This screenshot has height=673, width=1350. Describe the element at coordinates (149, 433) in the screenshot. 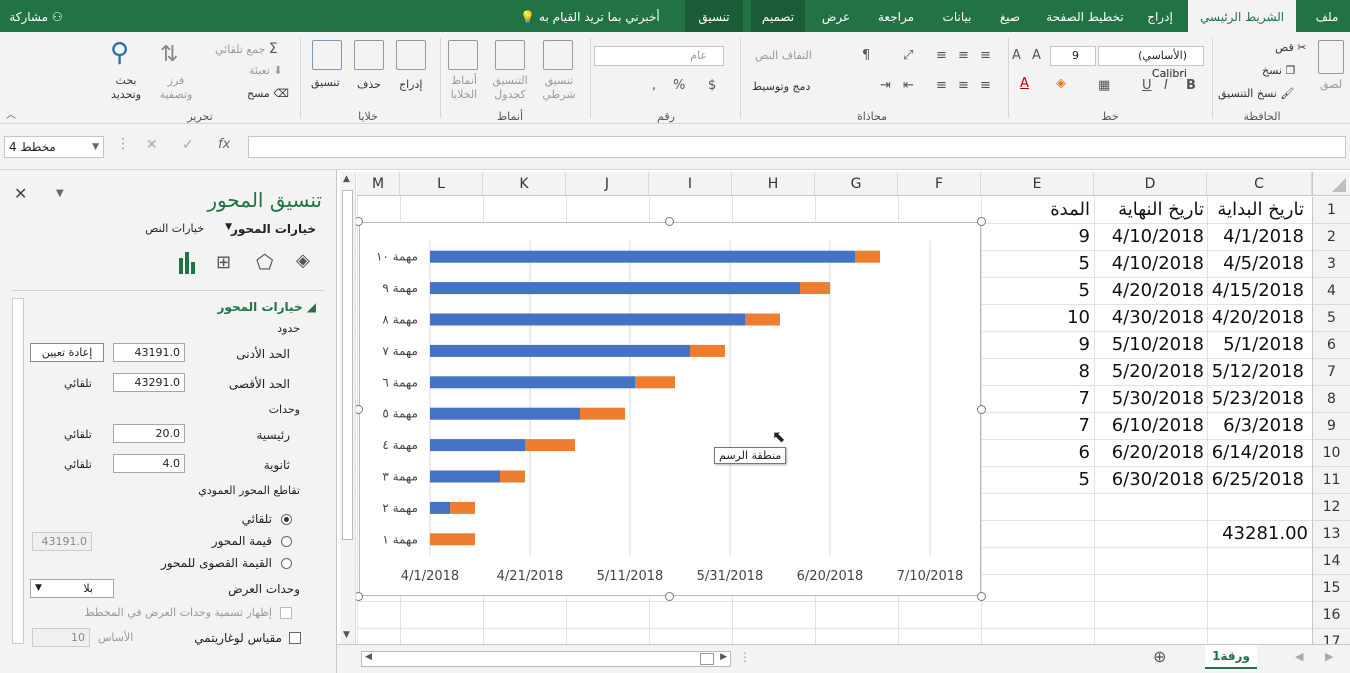

I see `major-input: 20.0` at that location.